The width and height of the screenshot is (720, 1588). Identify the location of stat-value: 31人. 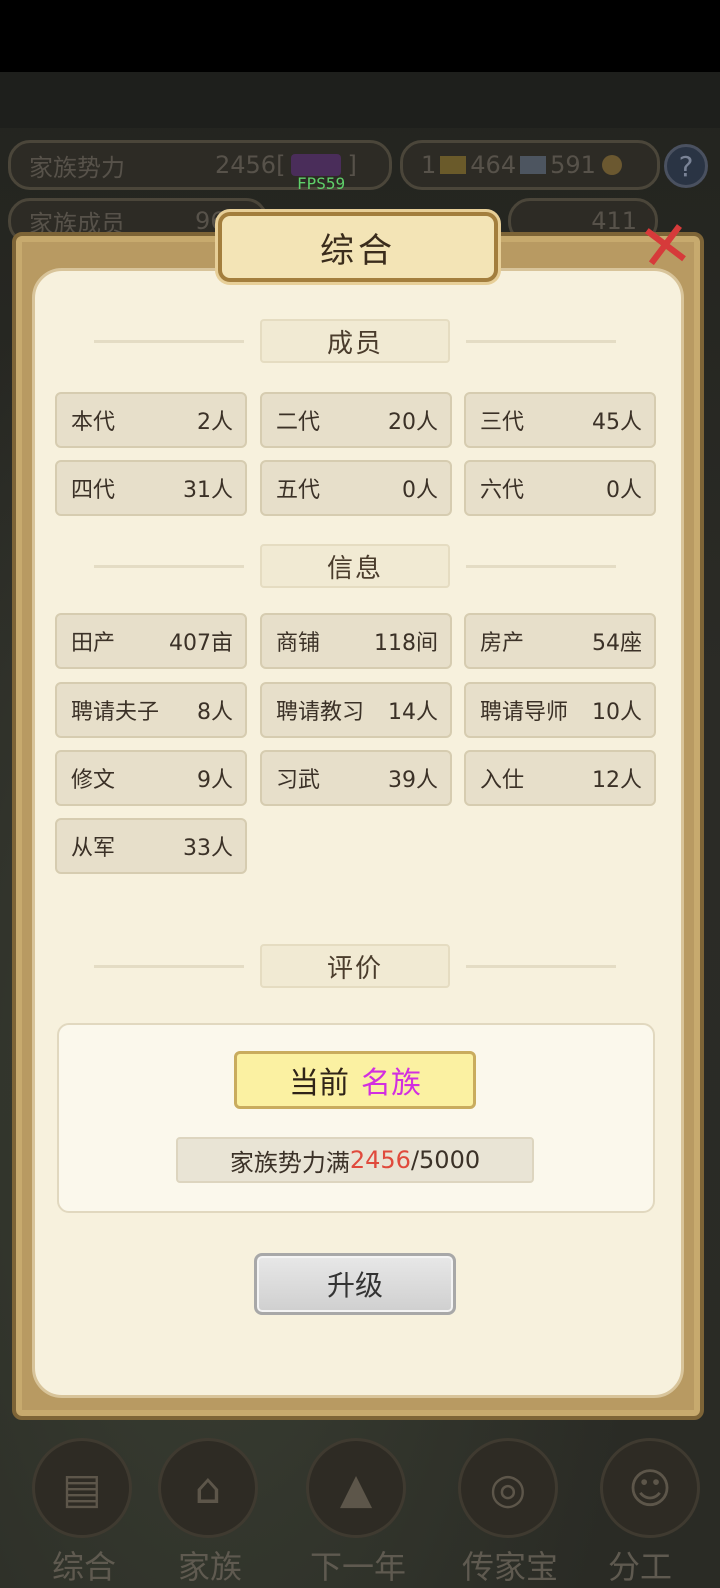
(208, 490).